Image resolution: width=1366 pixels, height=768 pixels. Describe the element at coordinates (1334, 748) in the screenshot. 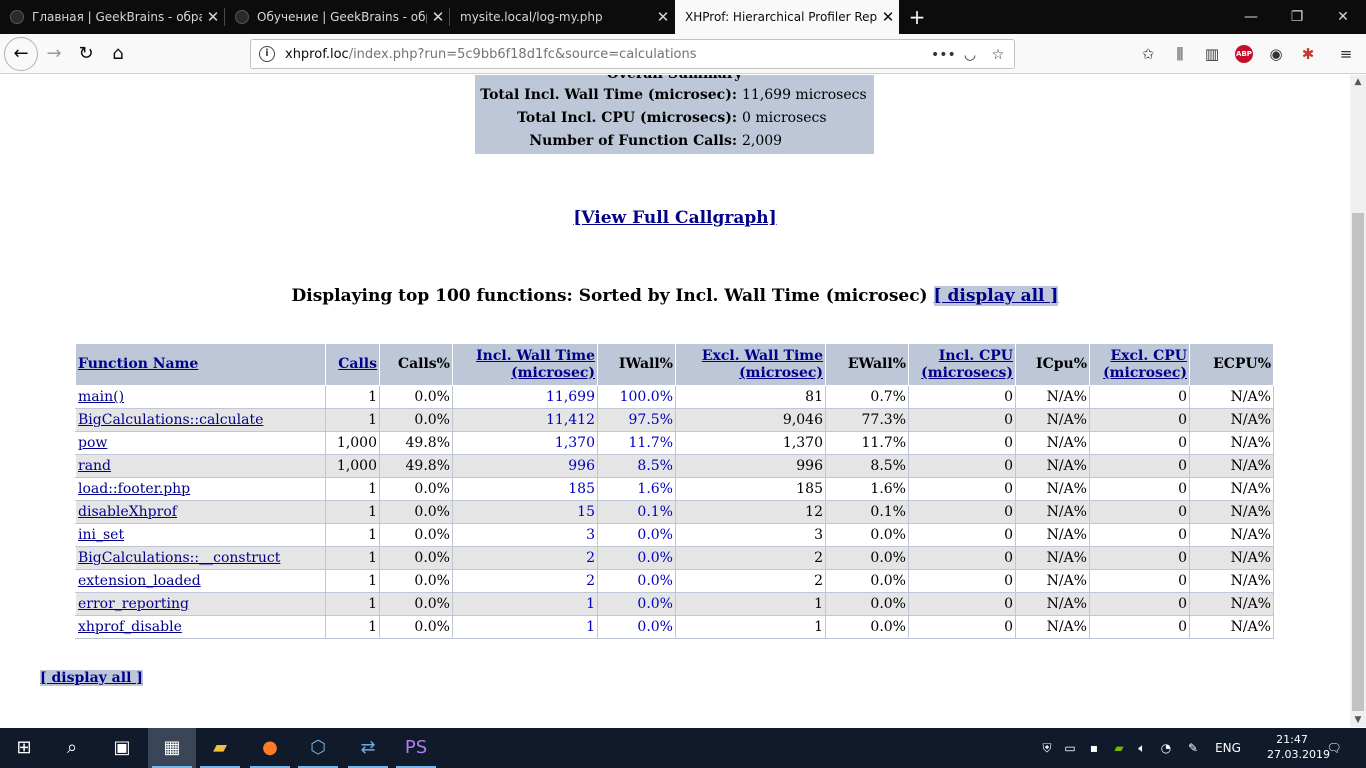

I see `notifications-icon: 🗨︎` at that location.